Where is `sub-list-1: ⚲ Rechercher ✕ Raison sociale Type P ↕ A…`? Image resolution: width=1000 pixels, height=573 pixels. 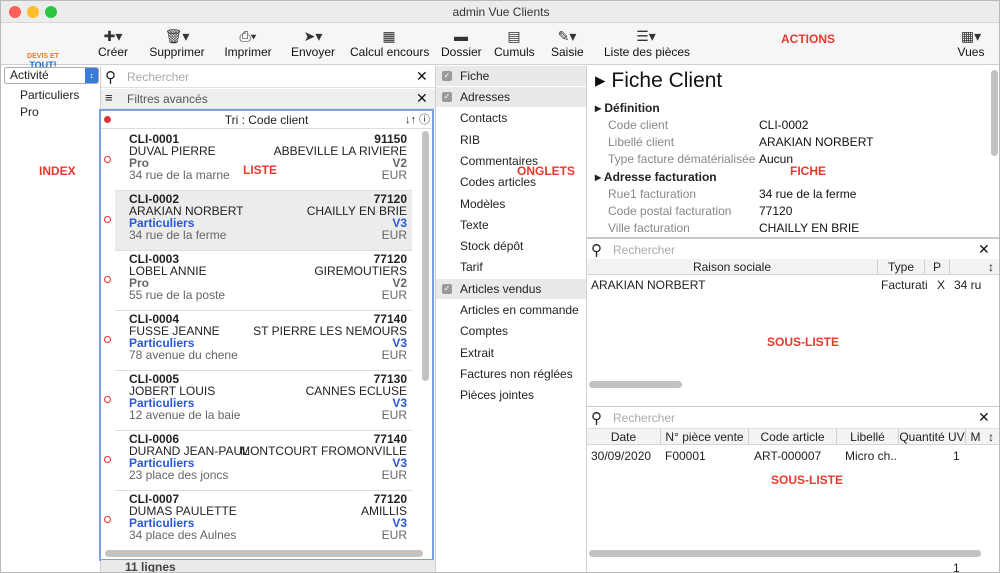 sub-list-1: ⚲ Rechercher ✕ Raison sociale Type P ↕ A… is located at coordinates (793, 322).